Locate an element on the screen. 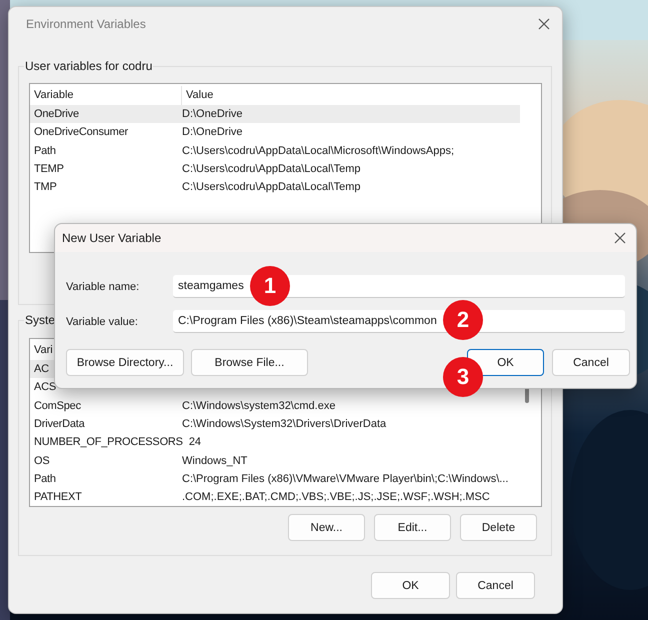  variable-value: Windows_NT is located at coordinates (214, 460).